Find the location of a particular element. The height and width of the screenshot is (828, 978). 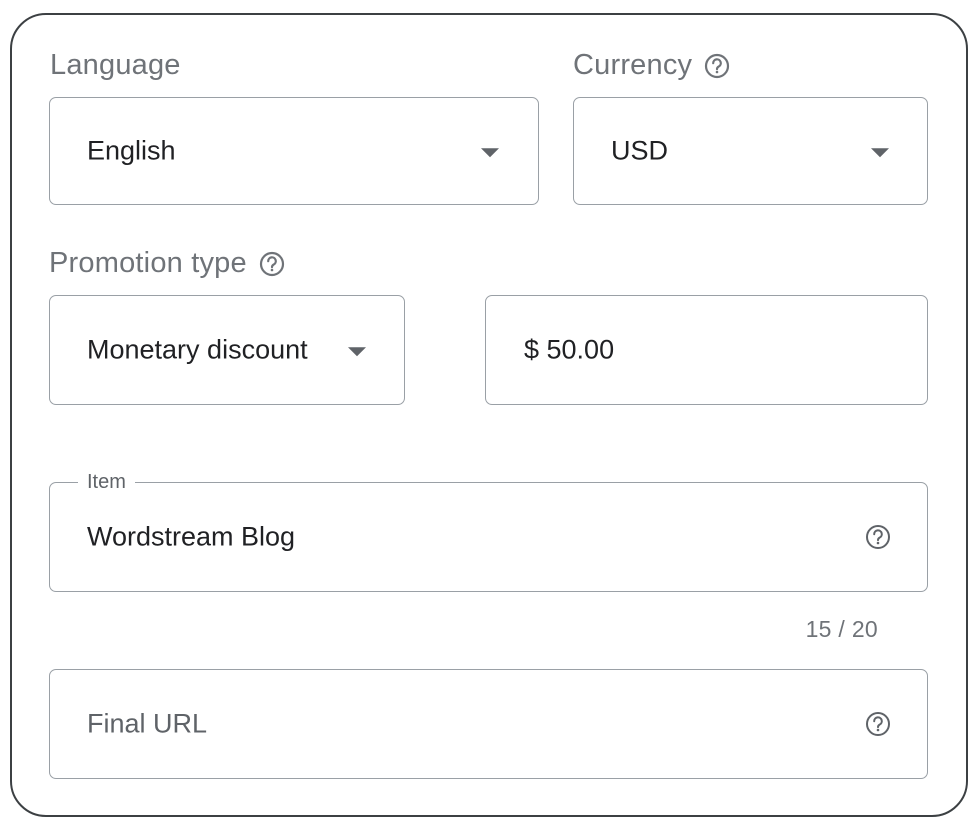

currency-label-text: Currency is located at coordinates (633, 65).